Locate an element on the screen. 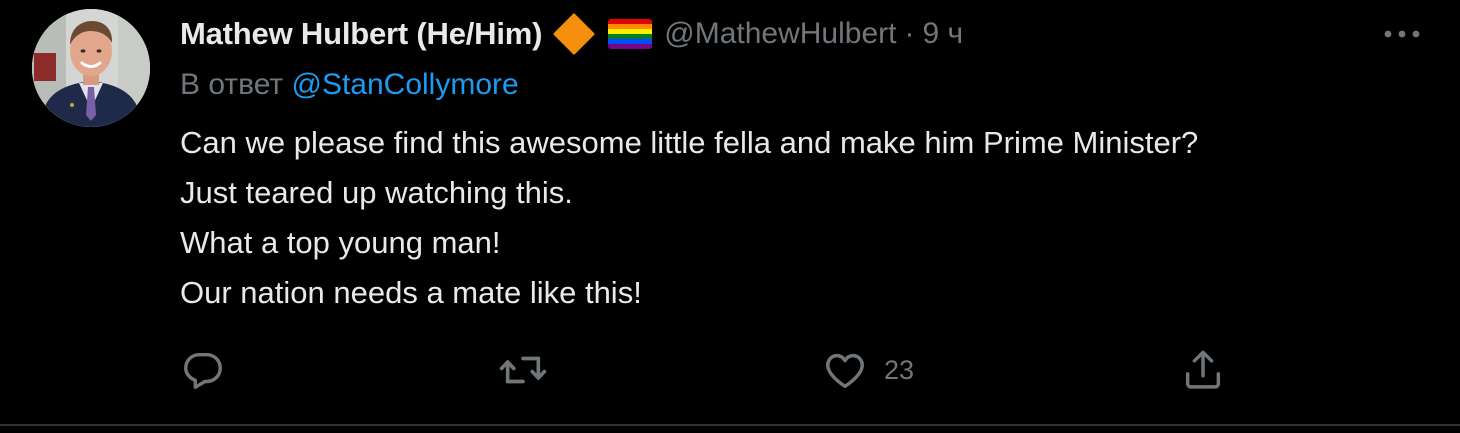 Image resolution: width=1460 pixels, height=433 pixels. like-button: 23 is located at coordinates (868, 370).